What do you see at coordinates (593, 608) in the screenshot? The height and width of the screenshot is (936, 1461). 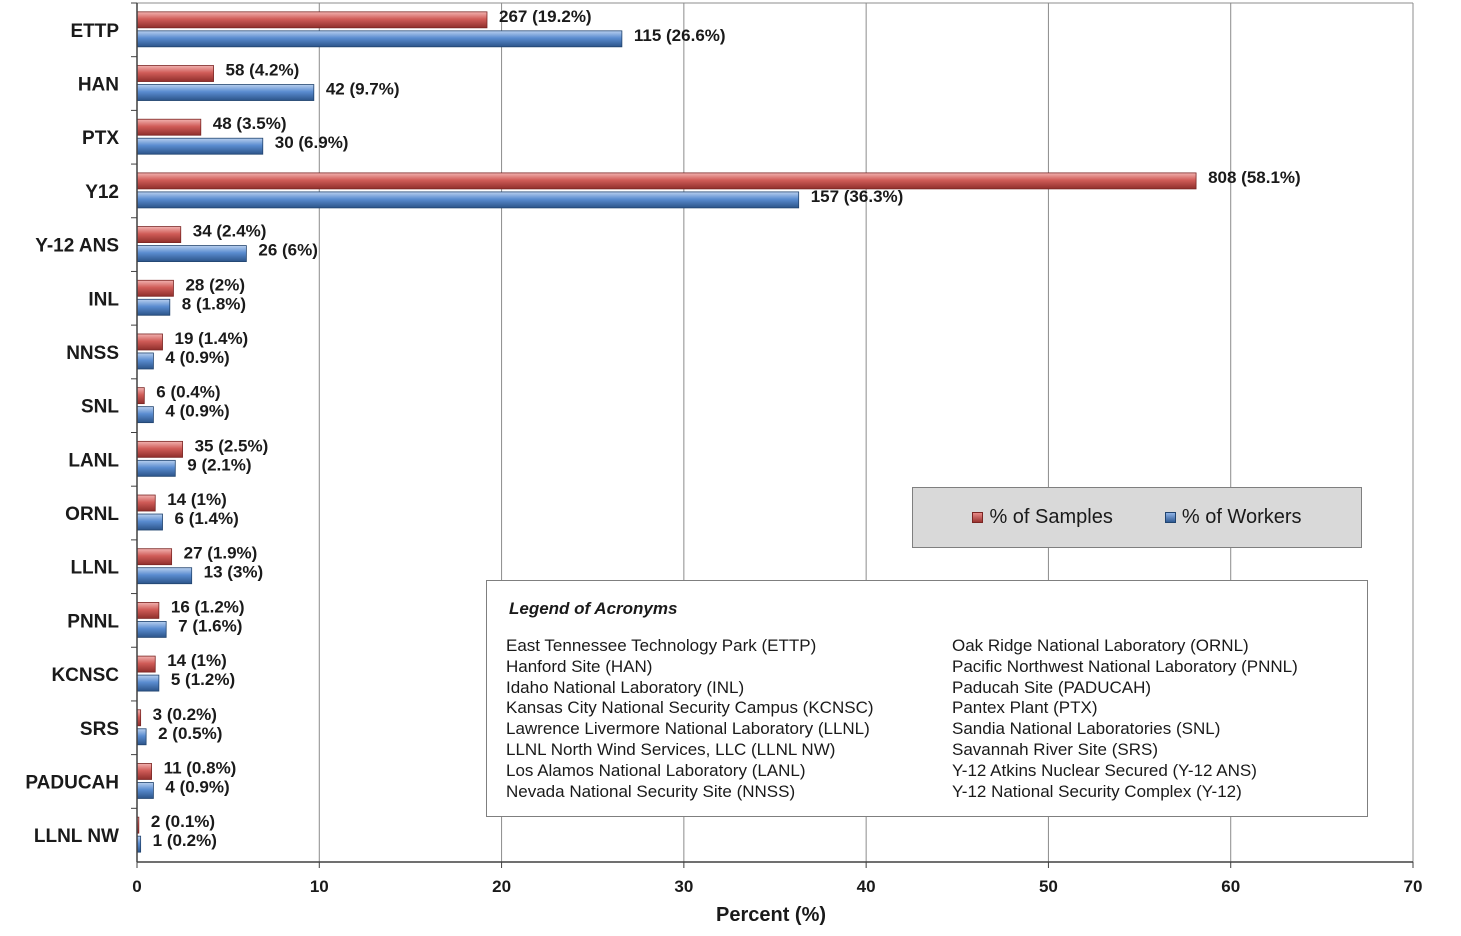 I see `acronym-legend-title: Legend of Acronyms` at bounding box center [593, 608].